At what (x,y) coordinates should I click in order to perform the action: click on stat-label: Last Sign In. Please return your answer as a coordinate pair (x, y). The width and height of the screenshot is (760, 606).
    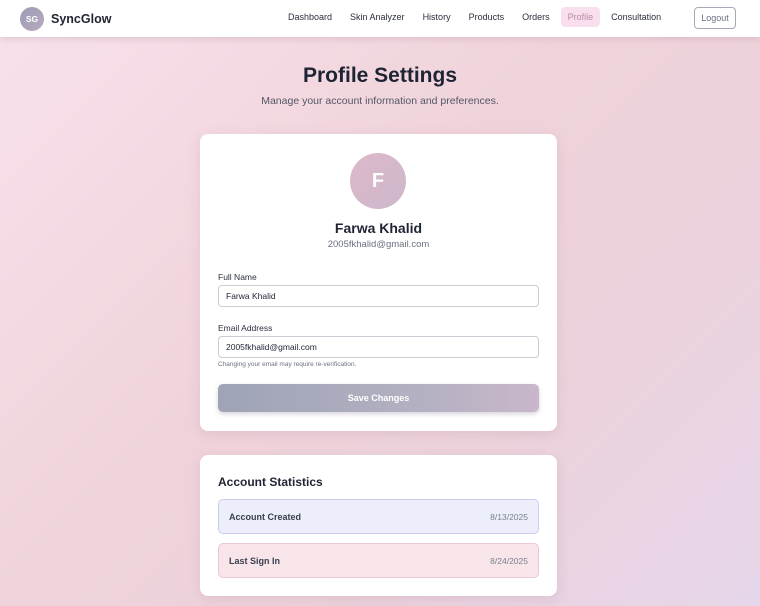
    Looking at the image, I should click on (255, 560).